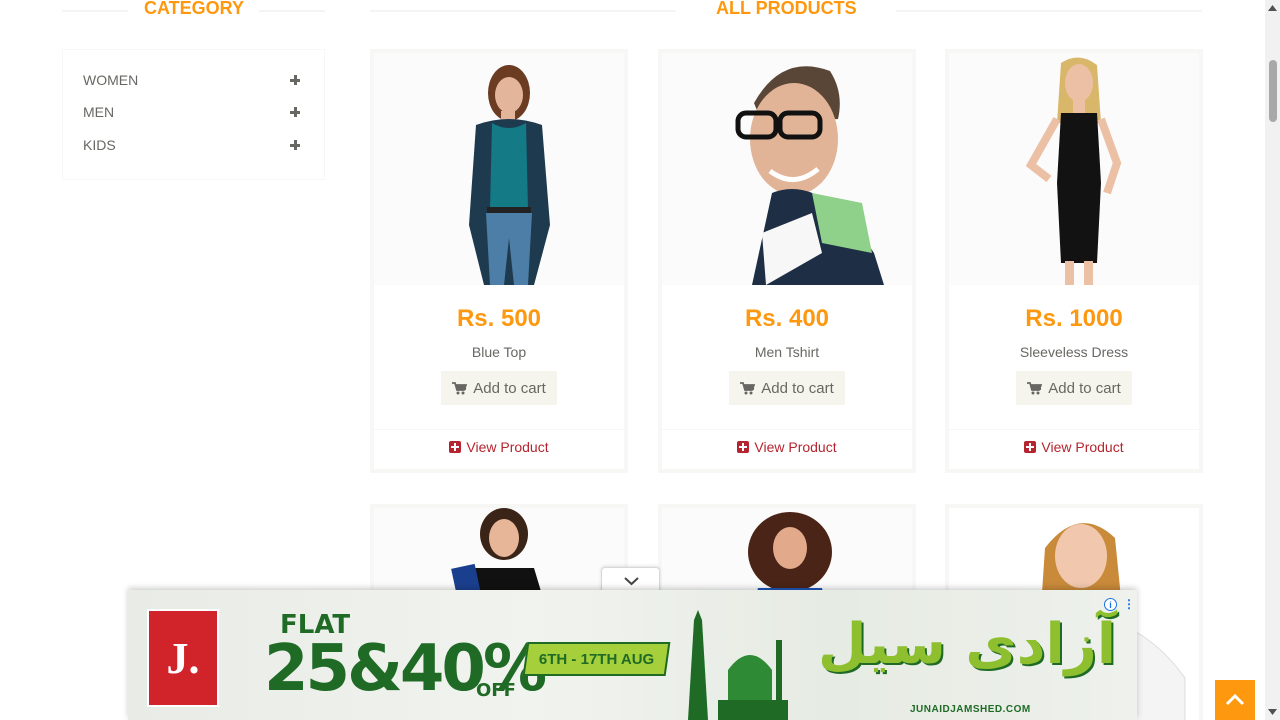 This screenshot has height=720, width=1280. I want to click on ad-off-text: OFF, so click(496, 690).